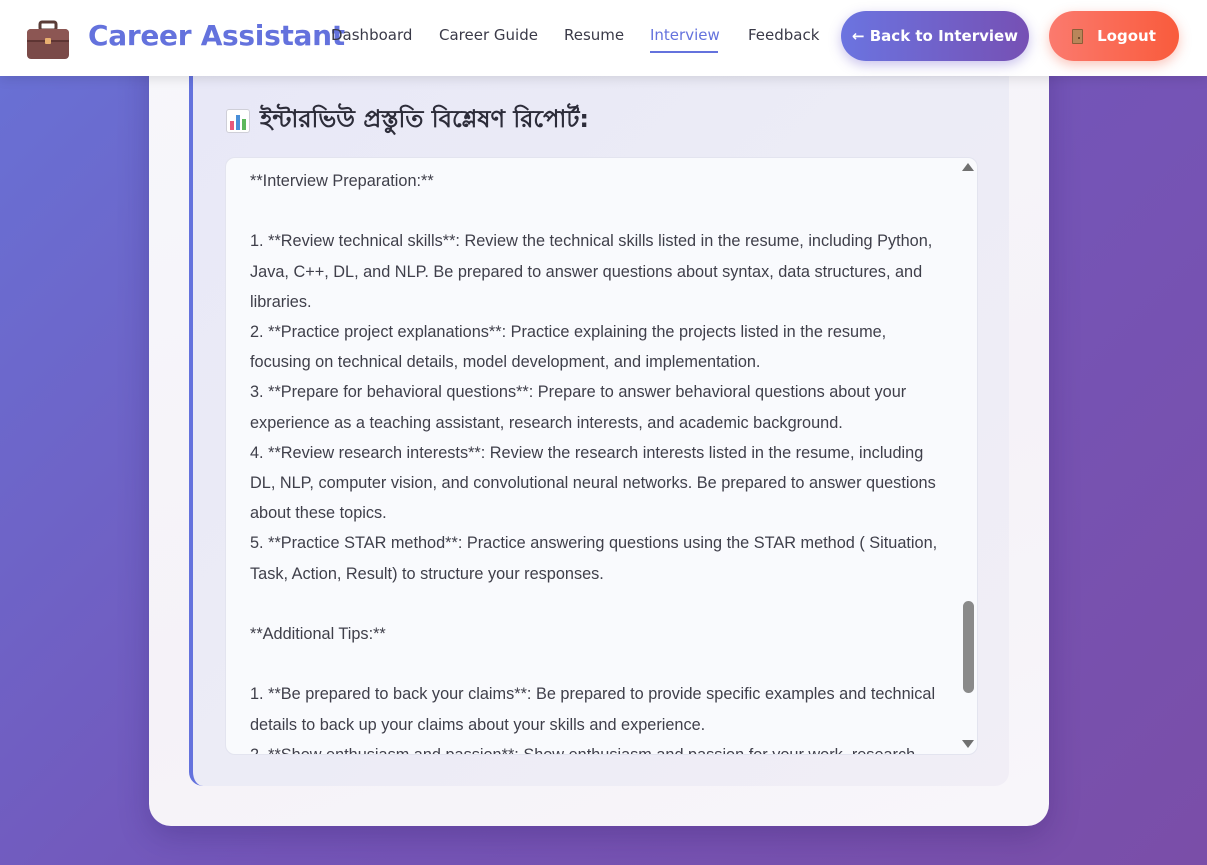  What do you see at coordinates (685, 35) in the screenshot?
I see `nav-interview: Interview` at bounding box center [685, 35].